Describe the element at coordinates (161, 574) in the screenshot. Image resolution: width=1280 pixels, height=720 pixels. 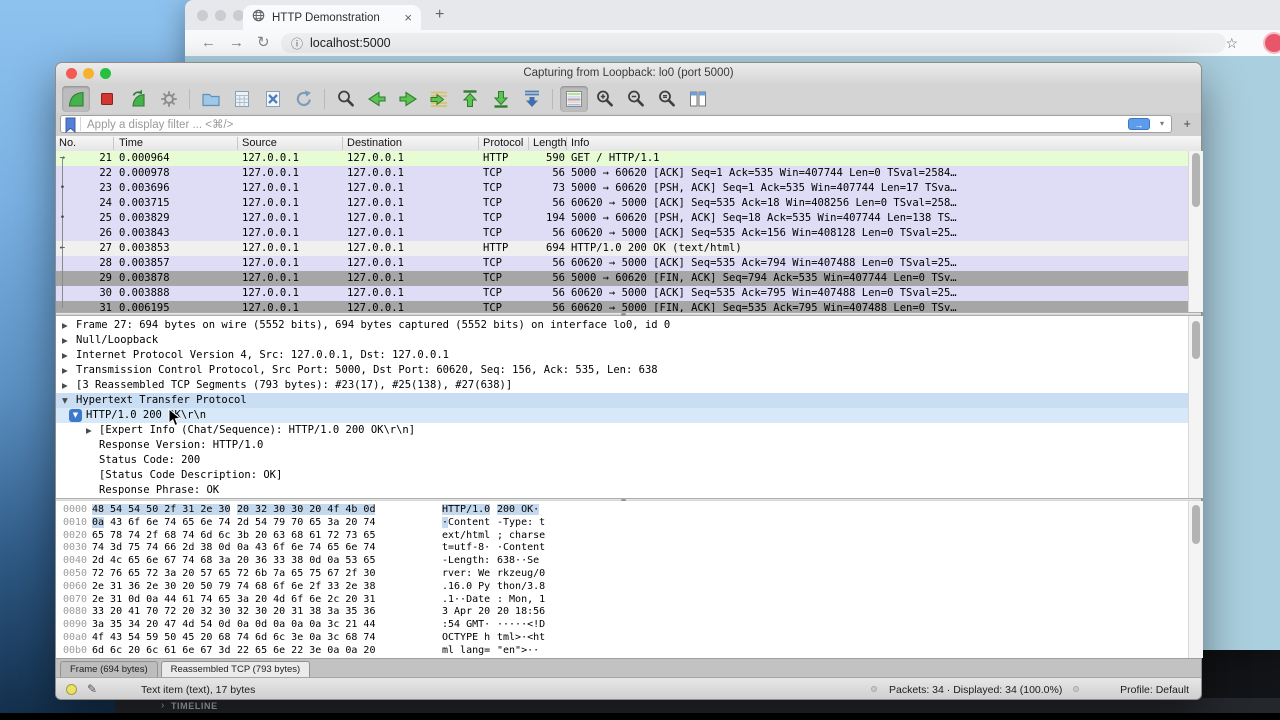
I see `hex-bytes: 72 76 65 72 3a 20 57 65` at that location.